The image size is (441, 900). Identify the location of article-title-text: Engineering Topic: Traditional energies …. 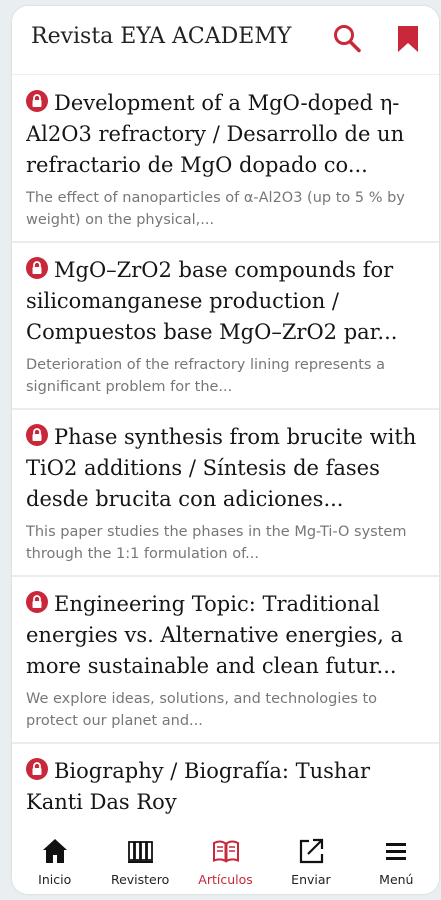
(215, 635).